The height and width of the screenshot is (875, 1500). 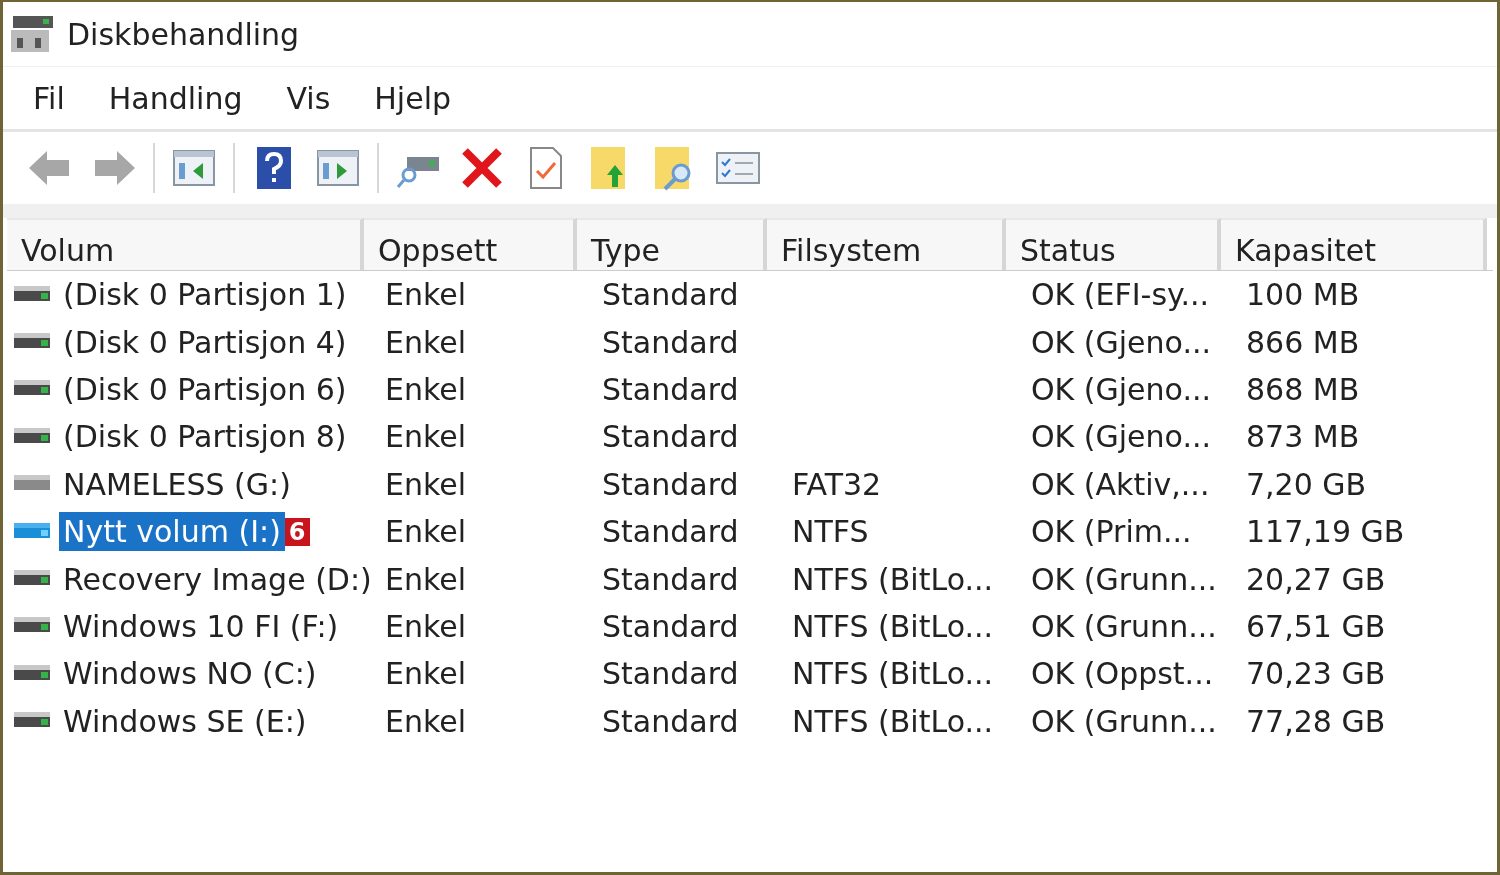 I want to click on table-cell-text: 117,19 GB, so click(x=1325, y=532).